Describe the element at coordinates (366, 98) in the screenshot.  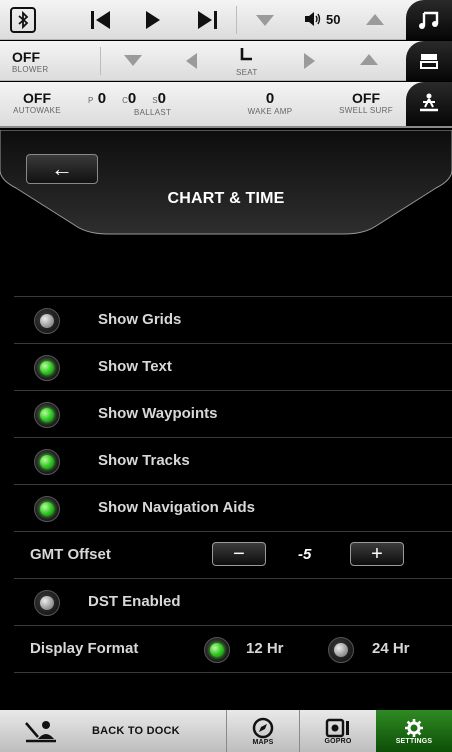
I see `swell-surf-value: OFF` at that location.